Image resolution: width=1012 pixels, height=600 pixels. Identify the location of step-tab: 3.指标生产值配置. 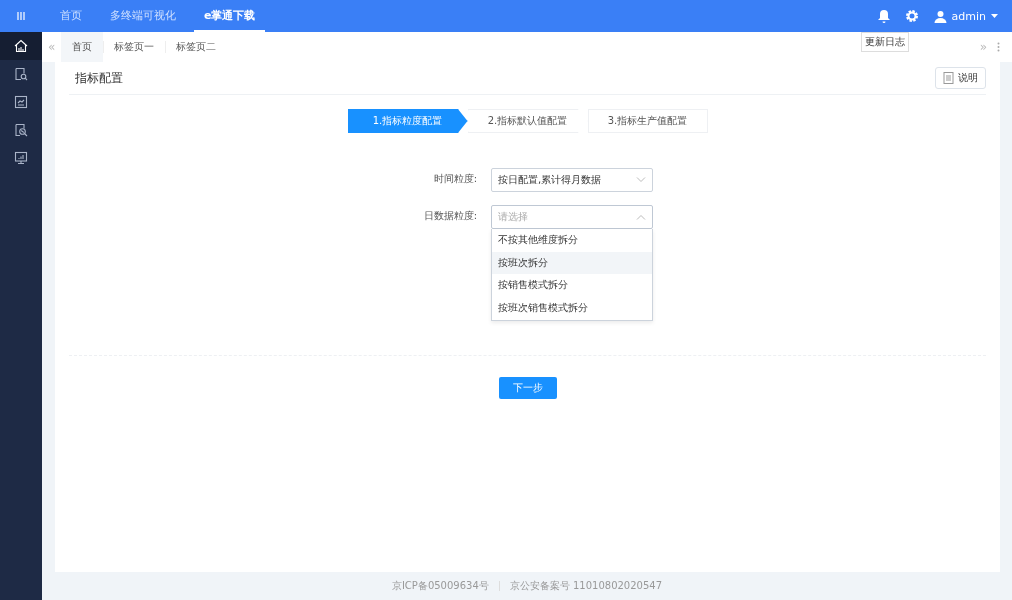
(647, 121).